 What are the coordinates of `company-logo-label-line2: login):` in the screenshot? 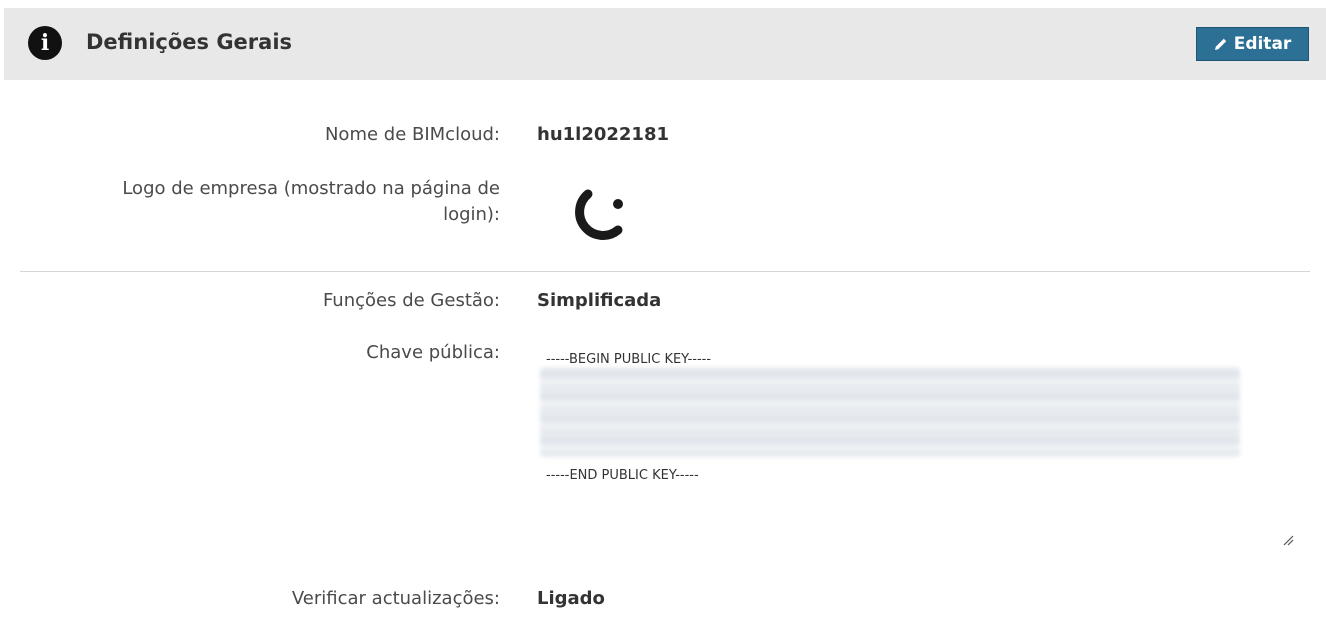 It's located at (471, 214).